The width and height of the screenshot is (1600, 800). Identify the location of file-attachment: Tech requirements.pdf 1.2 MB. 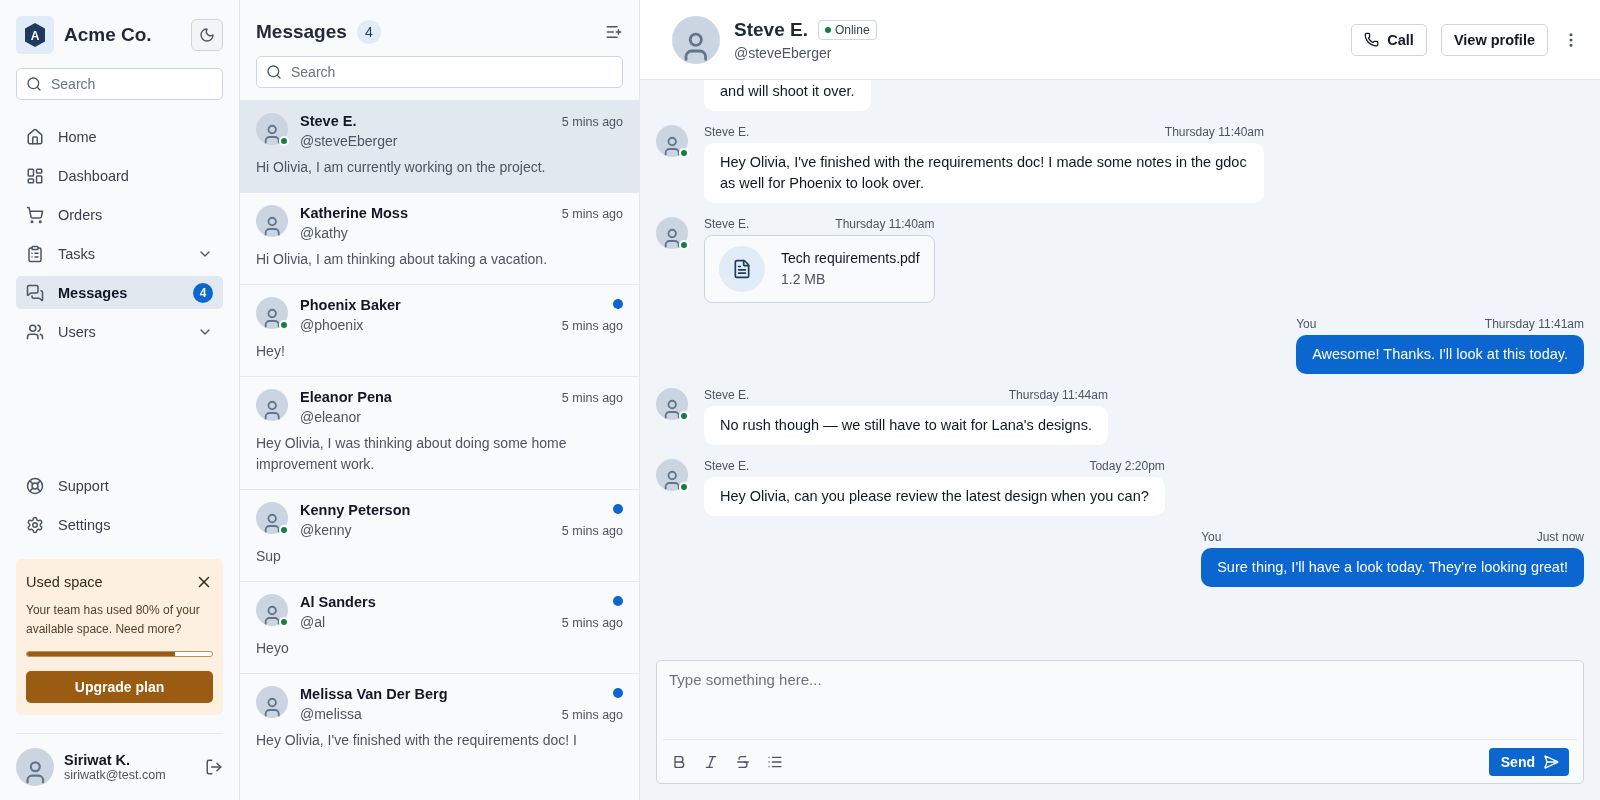
(819, 269).